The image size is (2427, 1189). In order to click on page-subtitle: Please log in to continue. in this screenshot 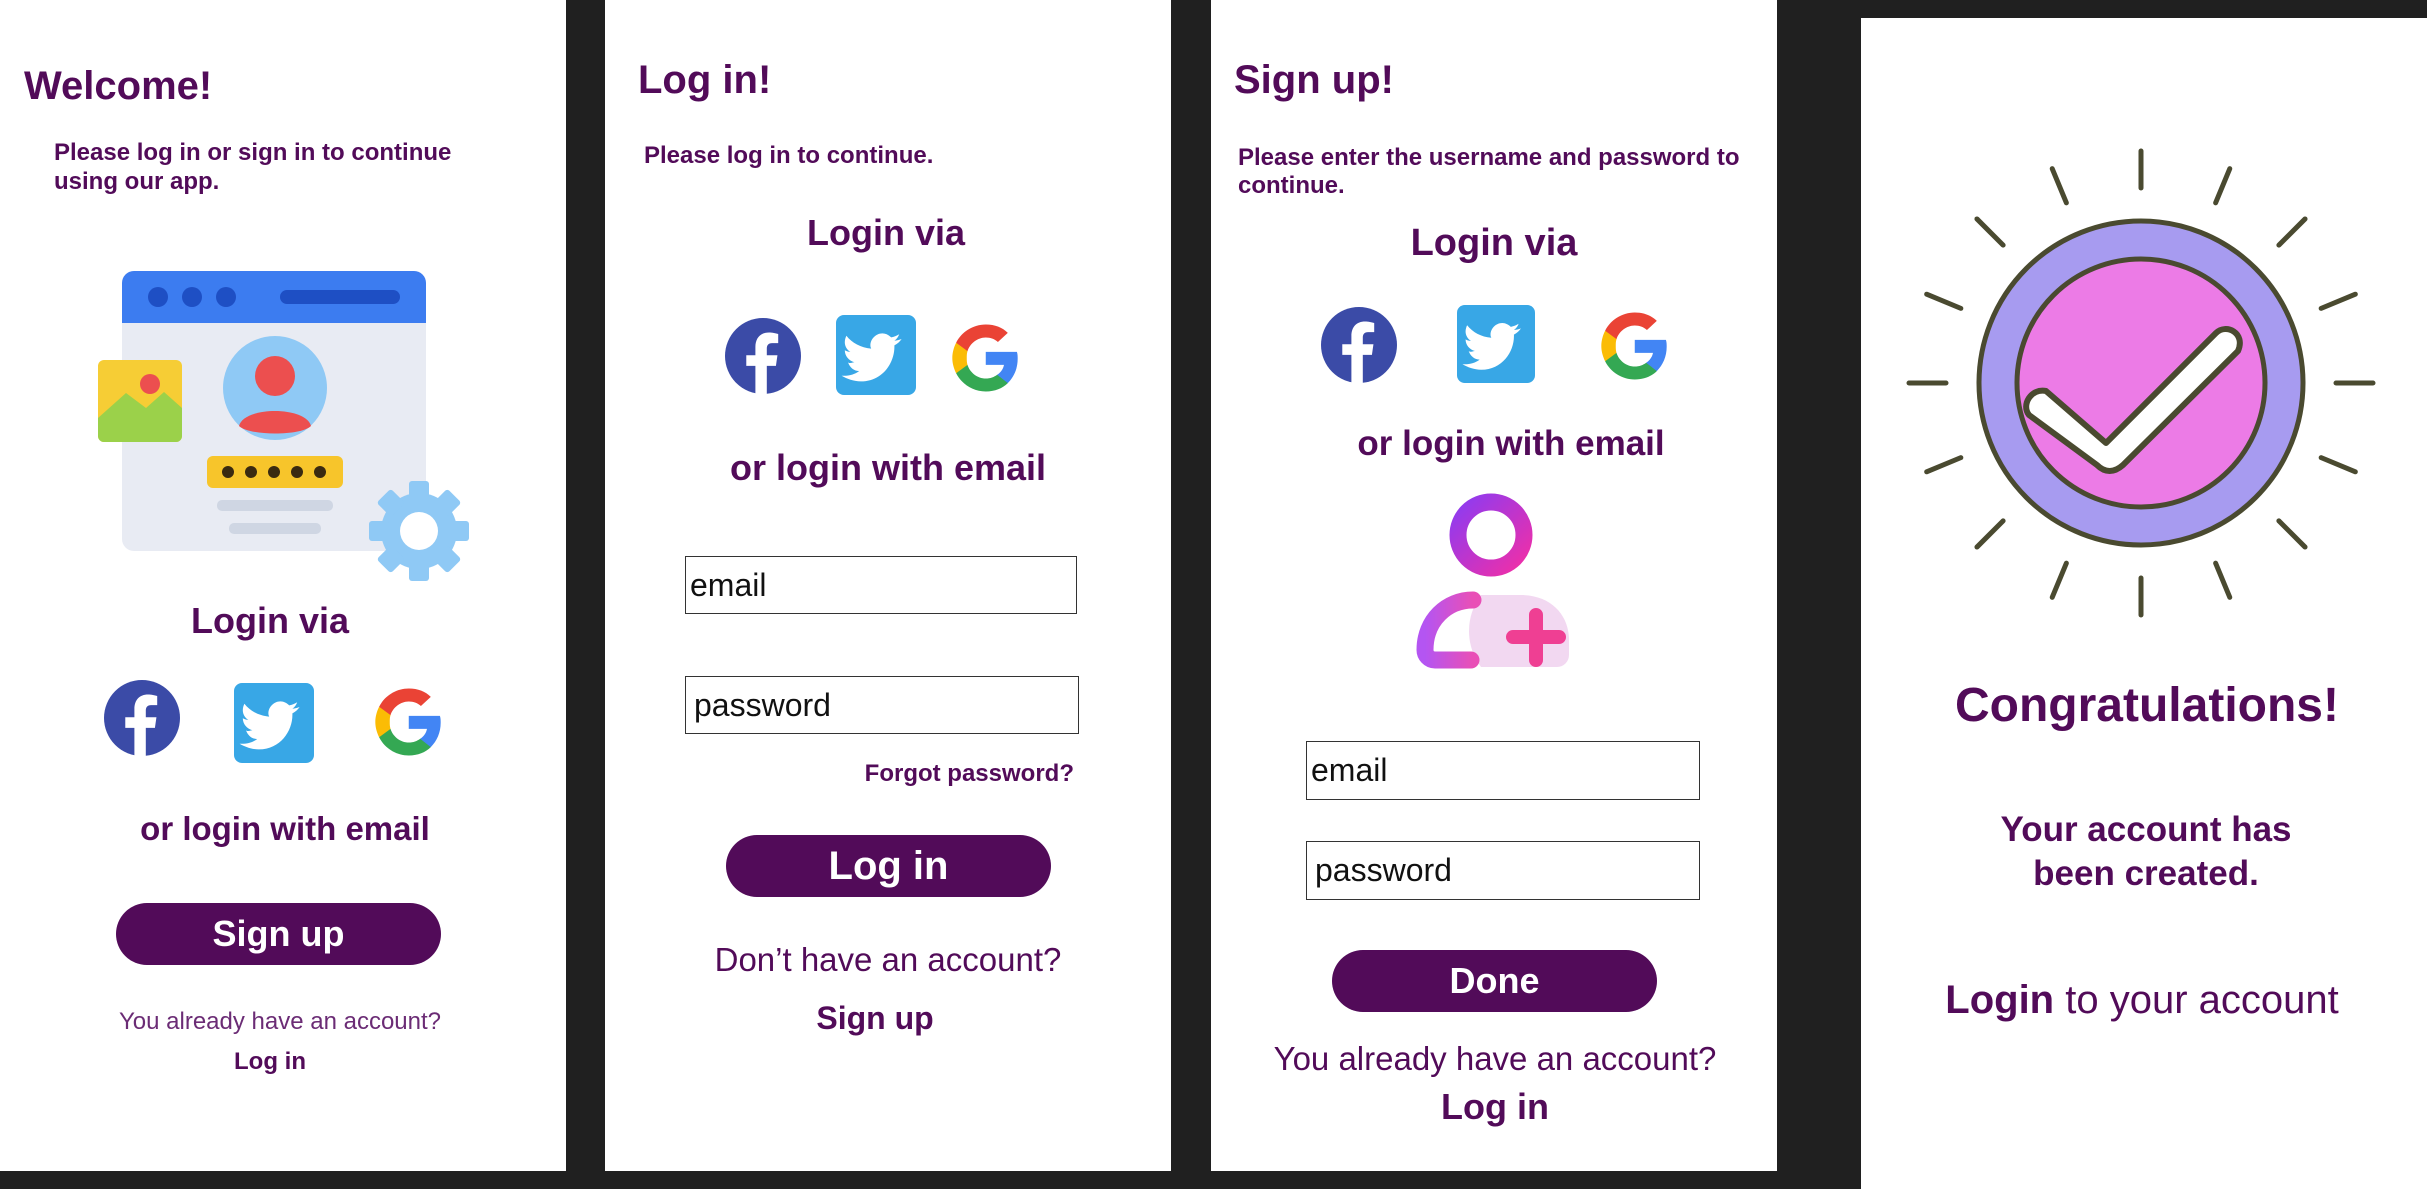, I will do `click(789, 155)`.